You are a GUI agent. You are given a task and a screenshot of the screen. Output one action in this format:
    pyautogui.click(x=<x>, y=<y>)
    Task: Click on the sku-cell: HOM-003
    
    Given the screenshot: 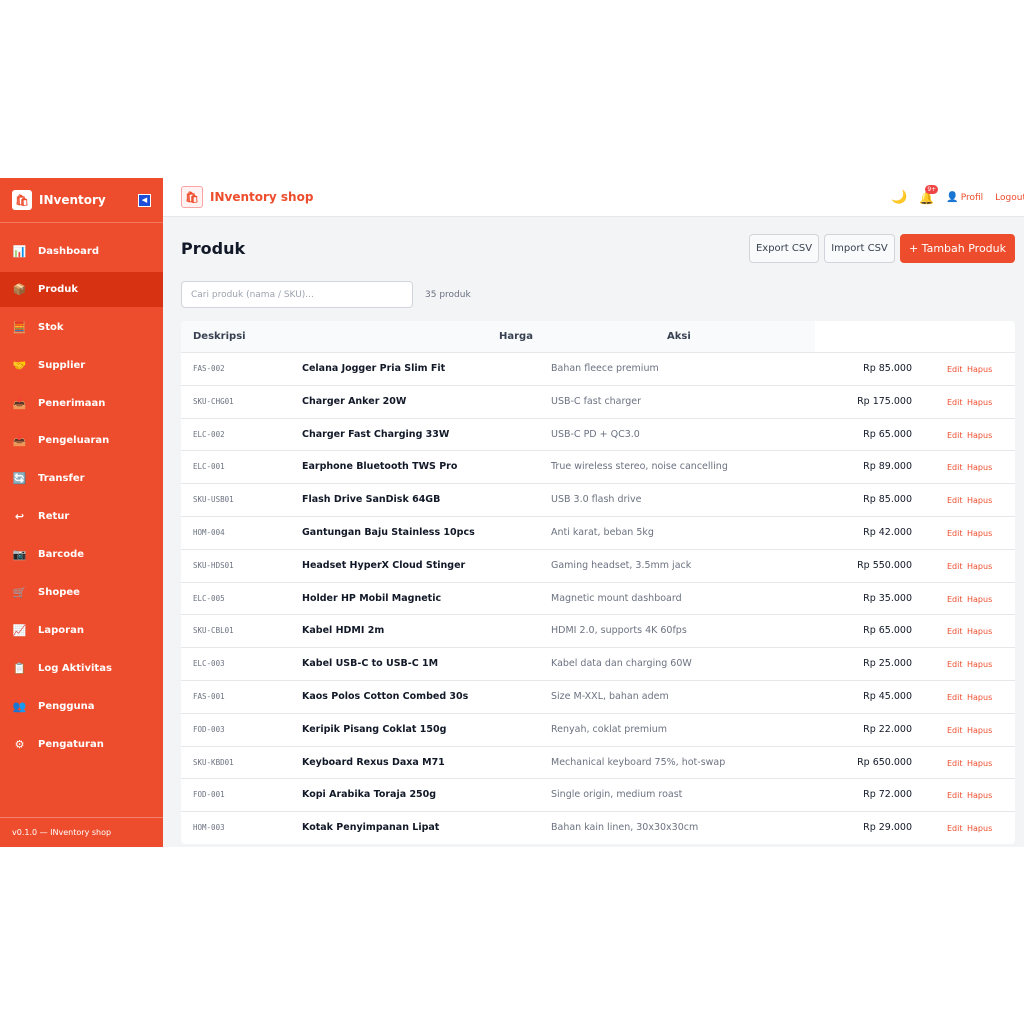 What is the action you would take?
    pyautogui.click(x=209, y=828)
    